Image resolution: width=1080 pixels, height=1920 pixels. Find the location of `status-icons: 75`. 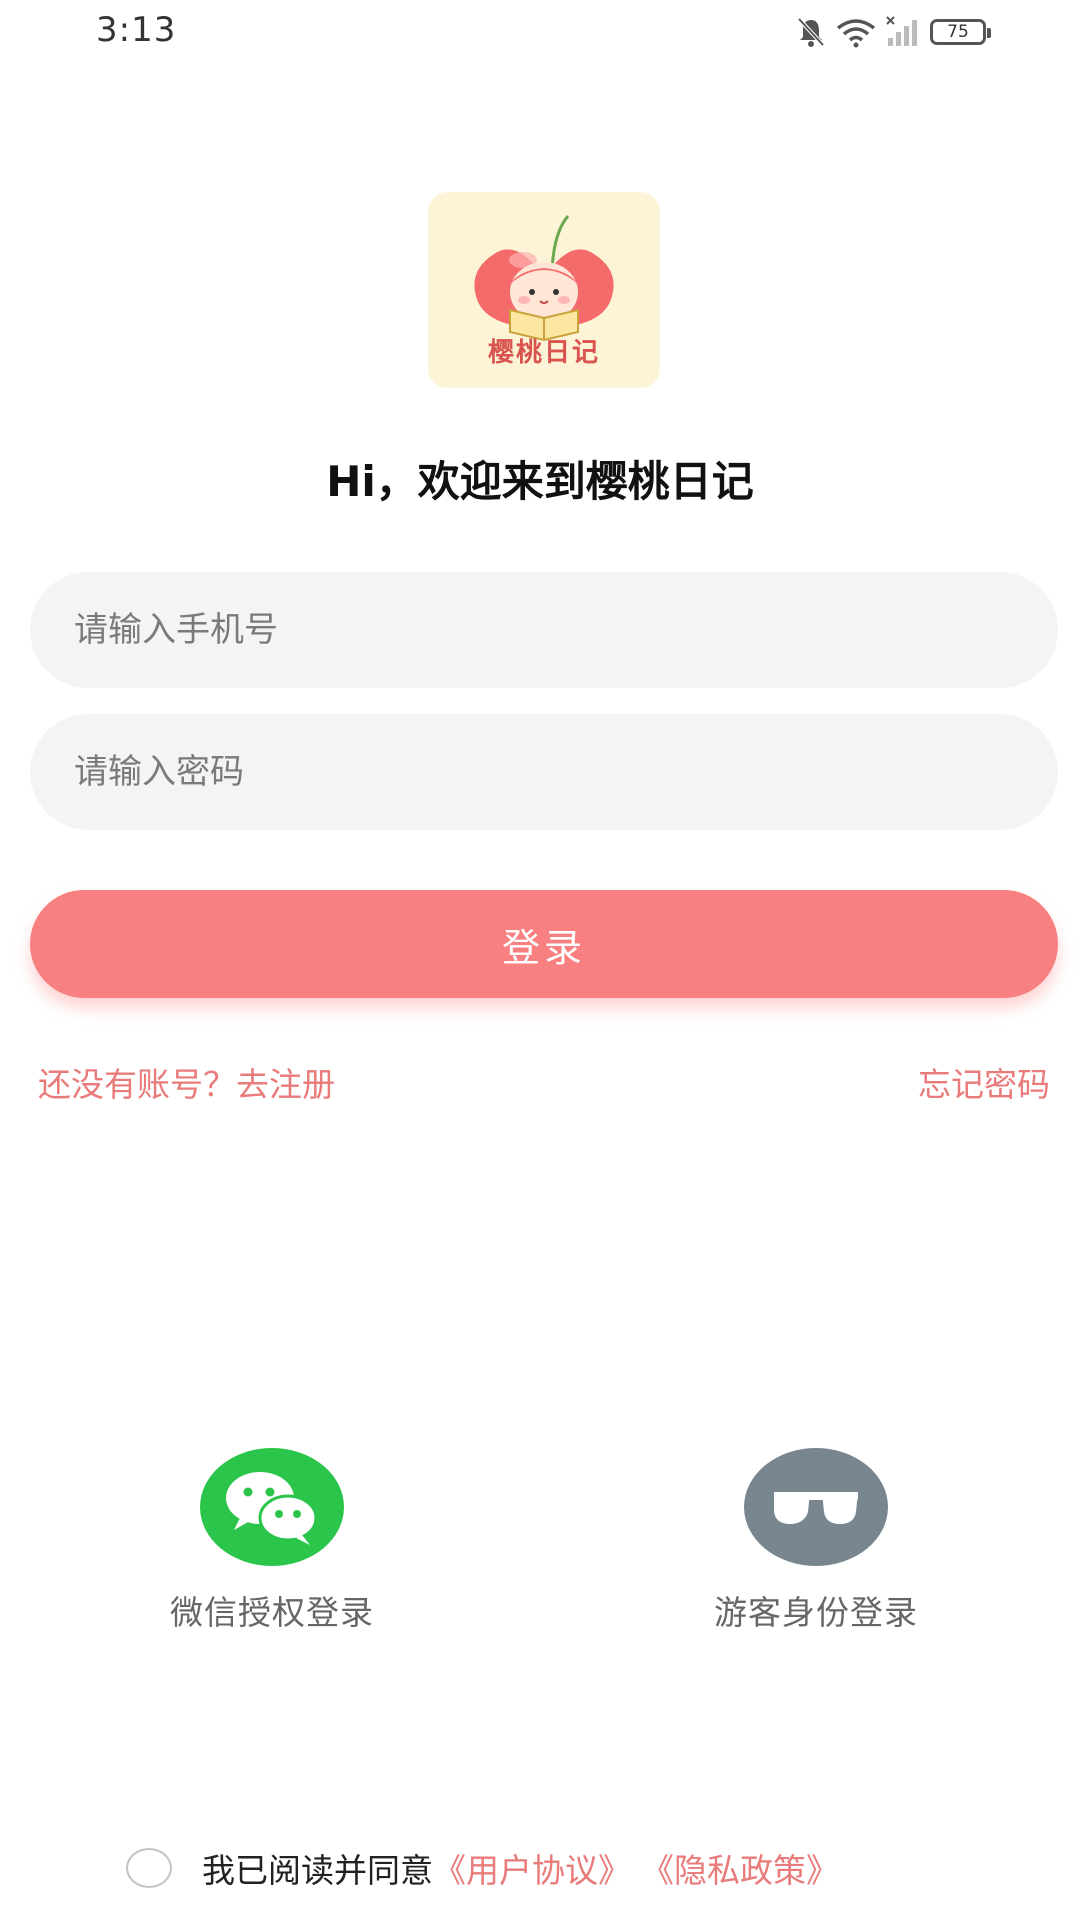

status-icons: 75 is located at coordinates (893, 32).